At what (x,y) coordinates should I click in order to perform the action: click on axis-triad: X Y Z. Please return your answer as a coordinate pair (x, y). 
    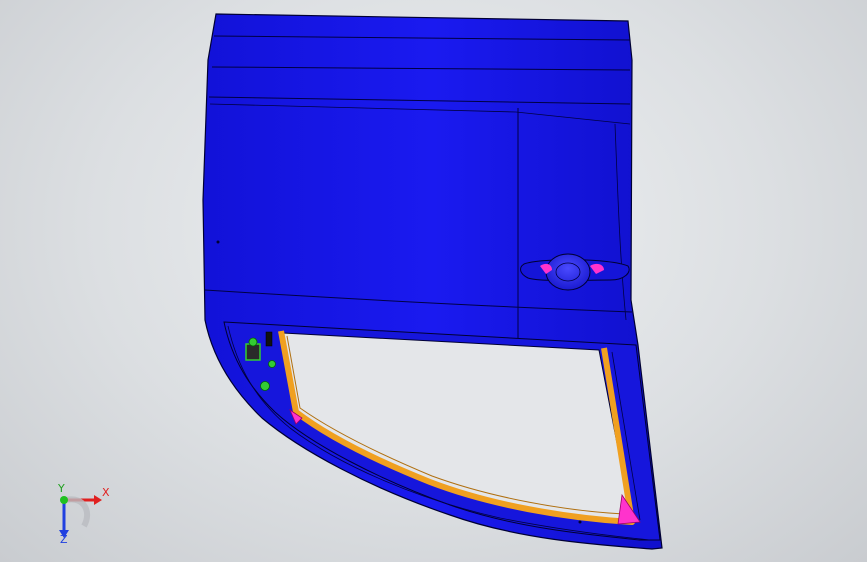
    Looking at the image, I should click on (84, 513).